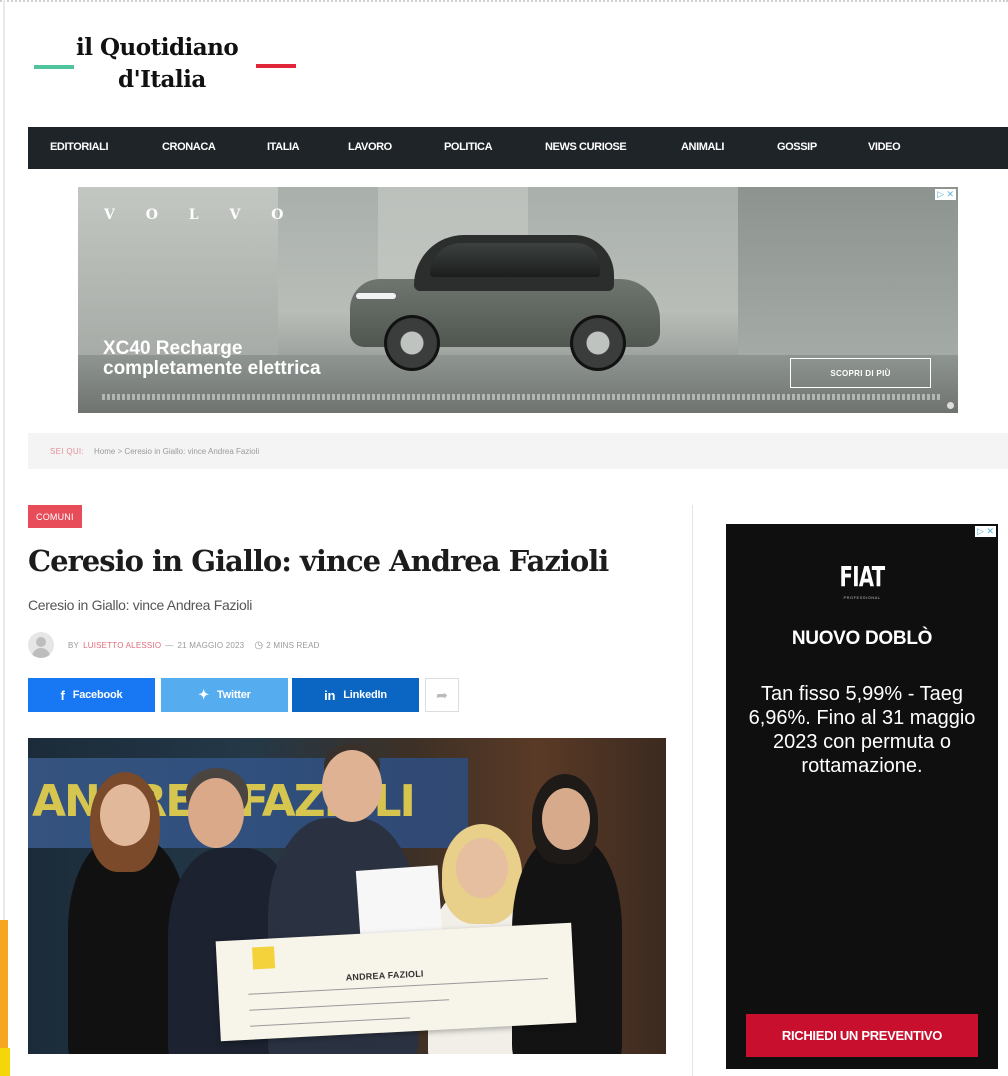  What do you see at coordinates (862, 638) in the screenshot?
I see `ad-model: NUOVO DOBLÒ` at bounding box center [862, 638].